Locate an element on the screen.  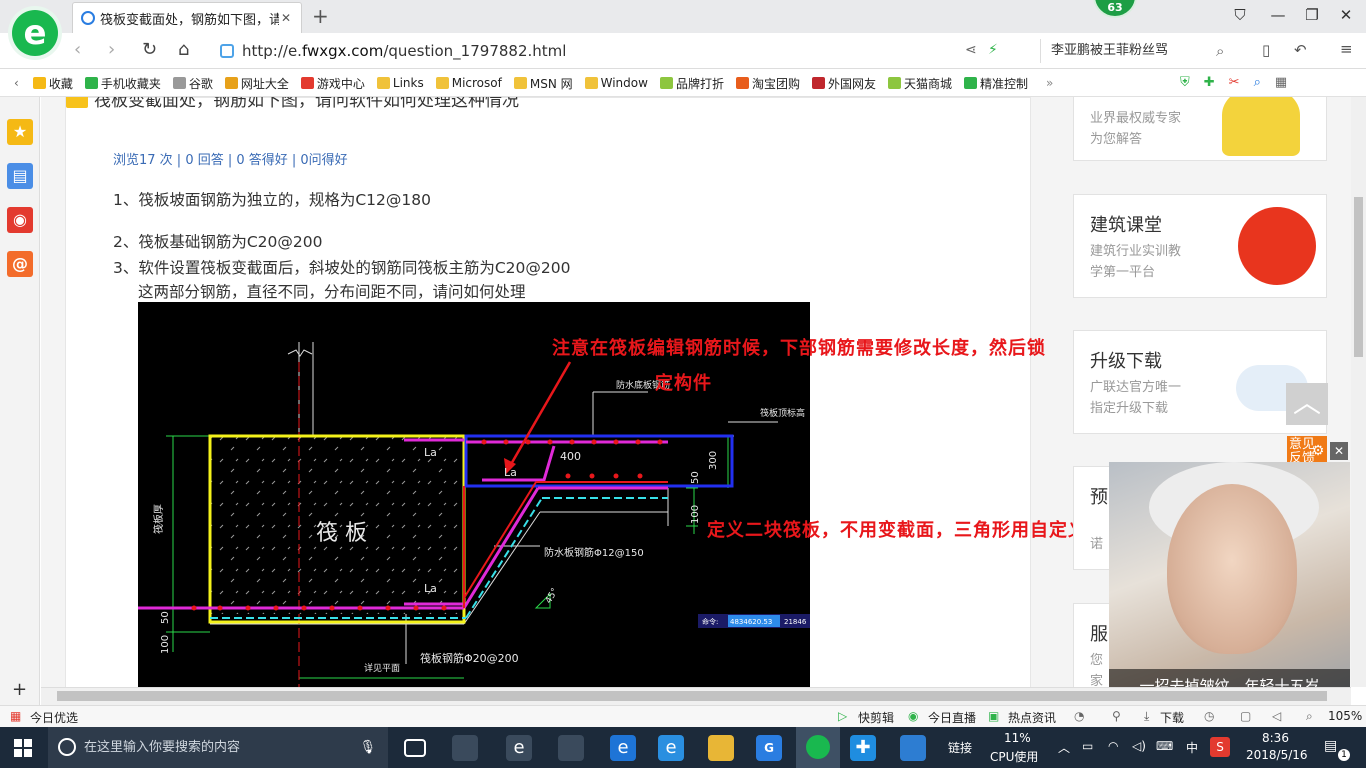
mail-icon: @ is located at coordinates (20, 264).